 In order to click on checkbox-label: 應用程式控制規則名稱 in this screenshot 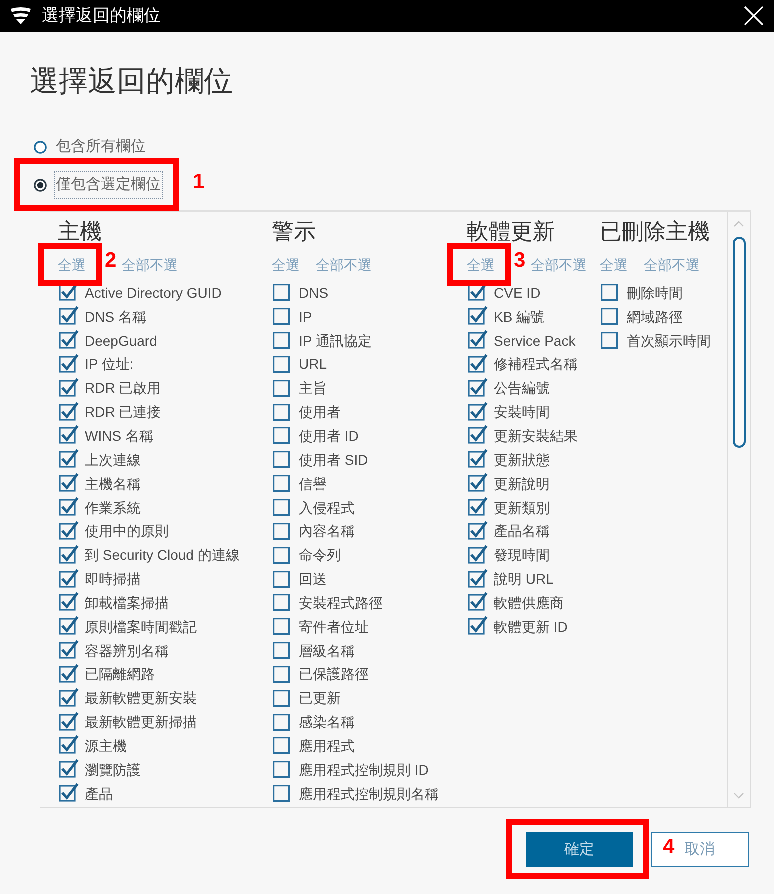, I will do `click(369, 793)`.